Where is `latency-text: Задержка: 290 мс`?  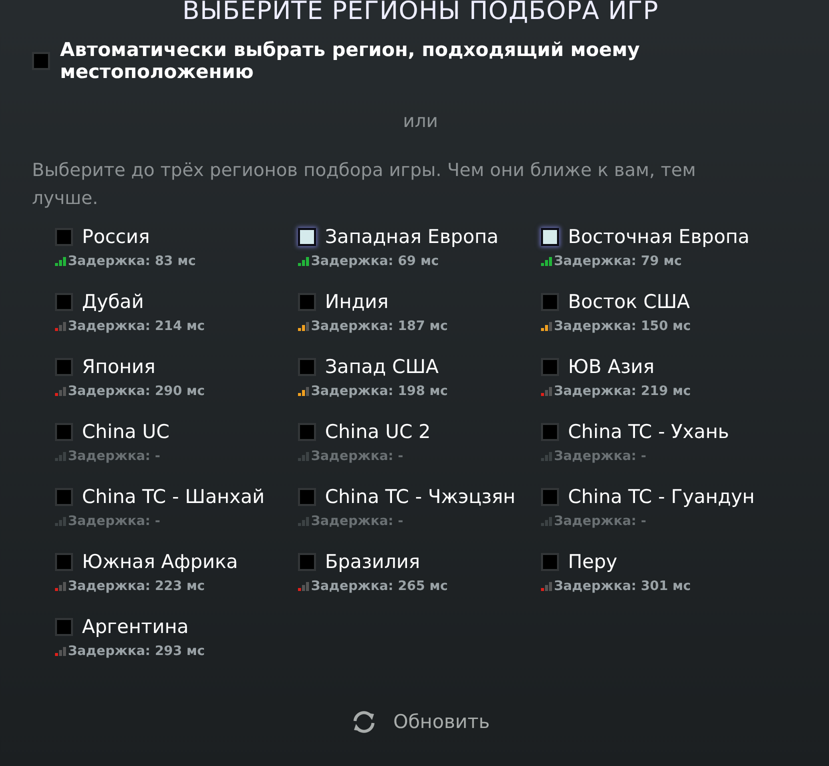 latency-text: Задержка: 290 мс is located at coordinates (136, 391).